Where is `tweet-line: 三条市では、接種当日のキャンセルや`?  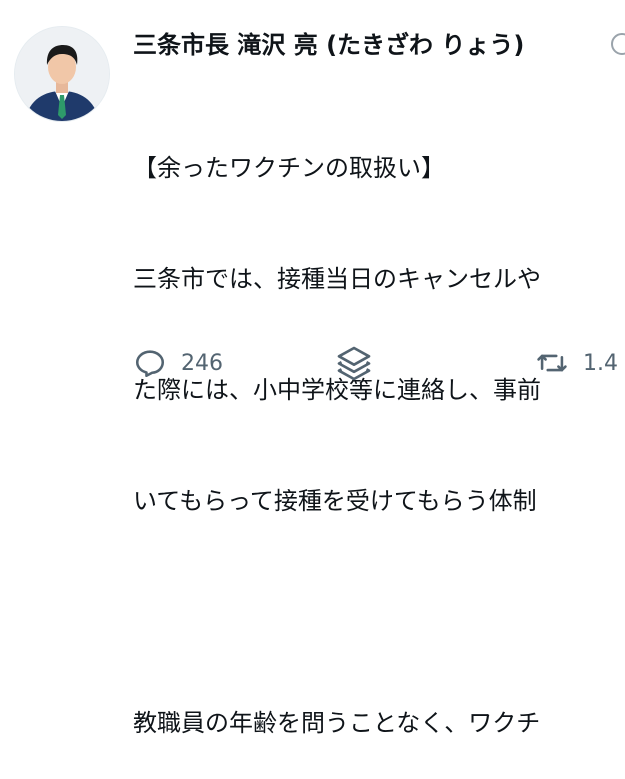 tweet-line: 三条市では、接種当日のキャンセルや is located at coordinates (337, 279).